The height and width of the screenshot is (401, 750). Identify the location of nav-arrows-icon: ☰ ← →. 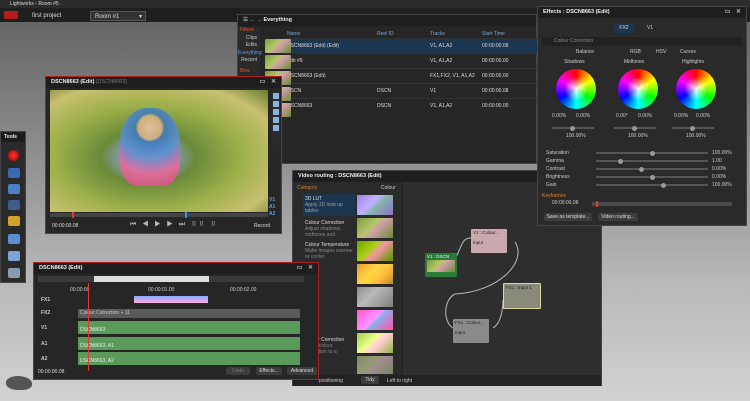
(253, 20).